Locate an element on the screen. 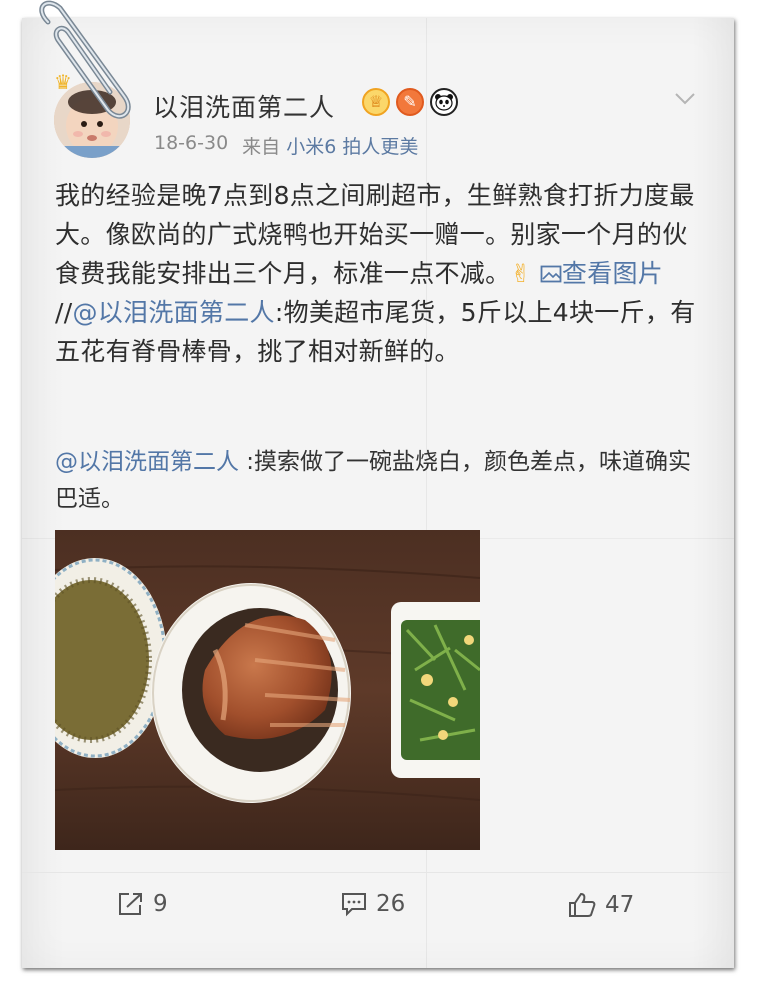 The width and height of the screenshot is (757, 987). post-time: 18-6-30 is located at coordinates (191, 143).